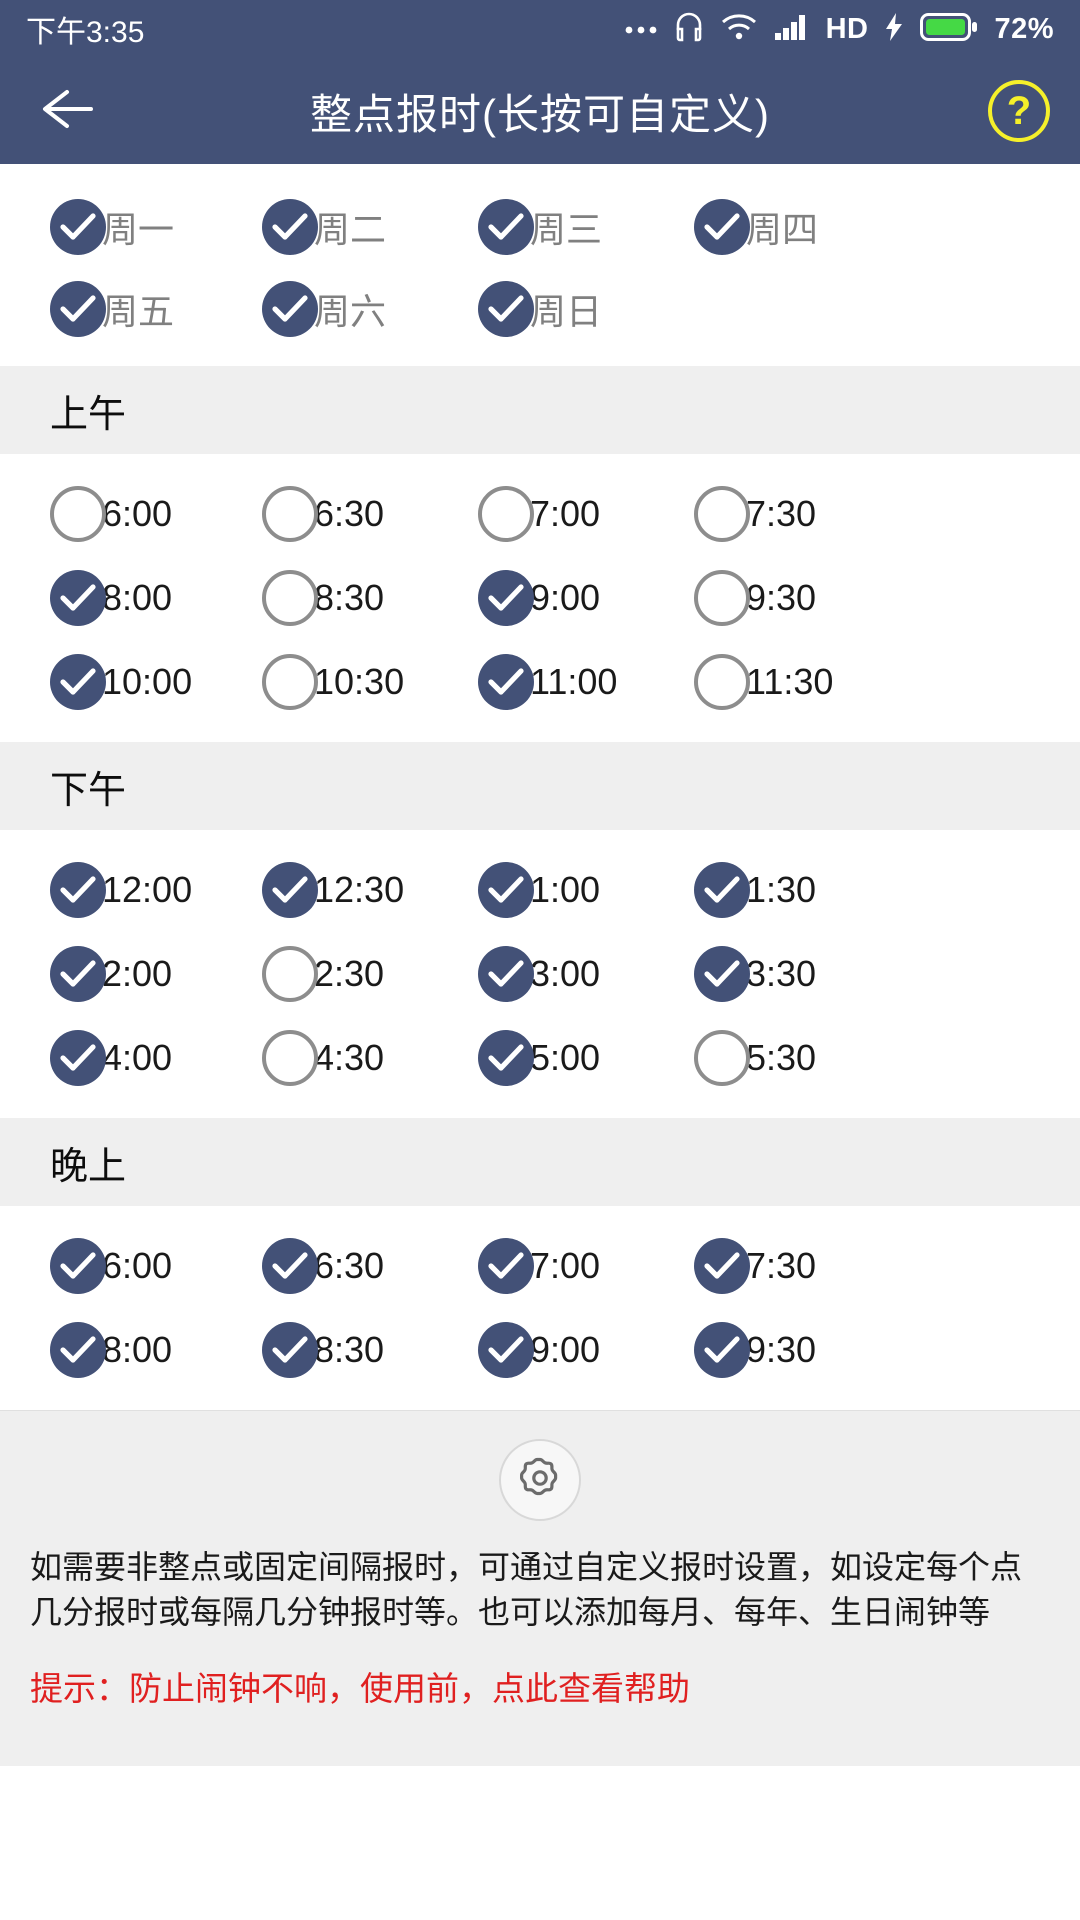  Describe the element at coordinates (108, 309) in the screenshot. I see `weekday-checkbox-item: 周五` at that location.